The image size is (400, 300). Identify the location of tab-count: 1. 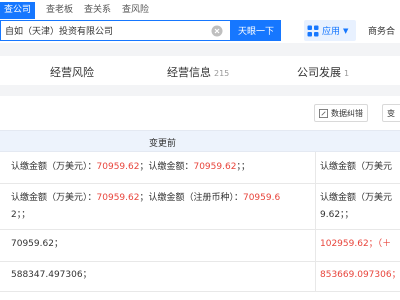
(347, 73).